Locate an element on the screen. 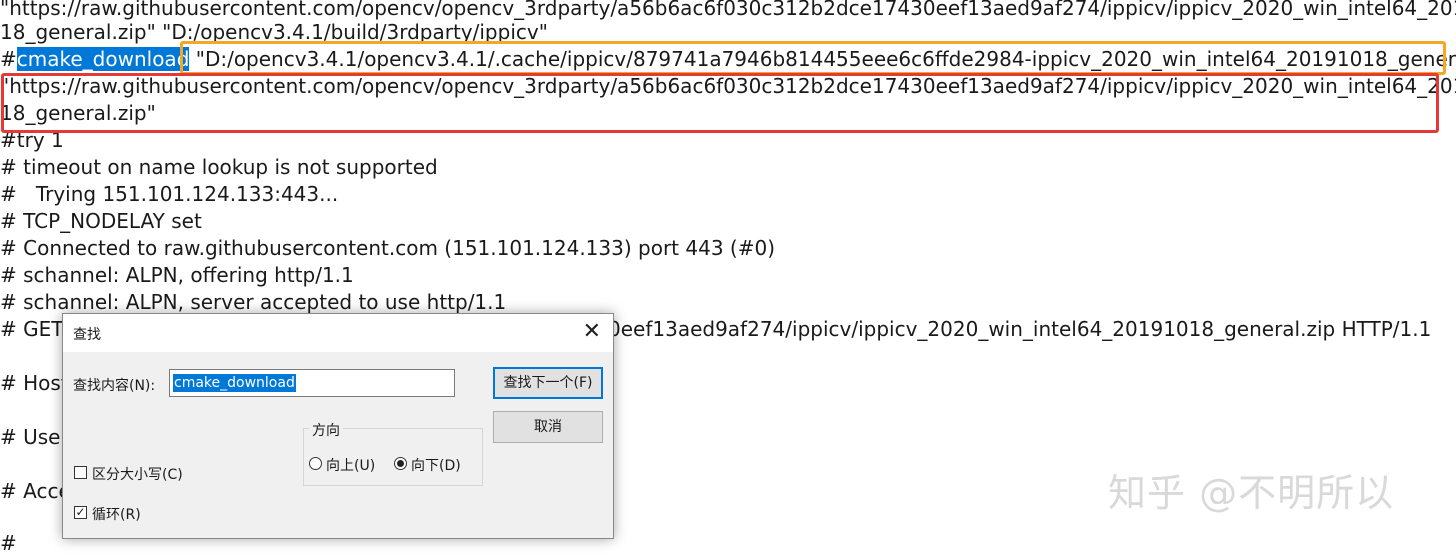 This screenshot has height=557, width=1456. log-line: # schannel: ALPN, offering http/1.1 is located at coordinates (177, 275).